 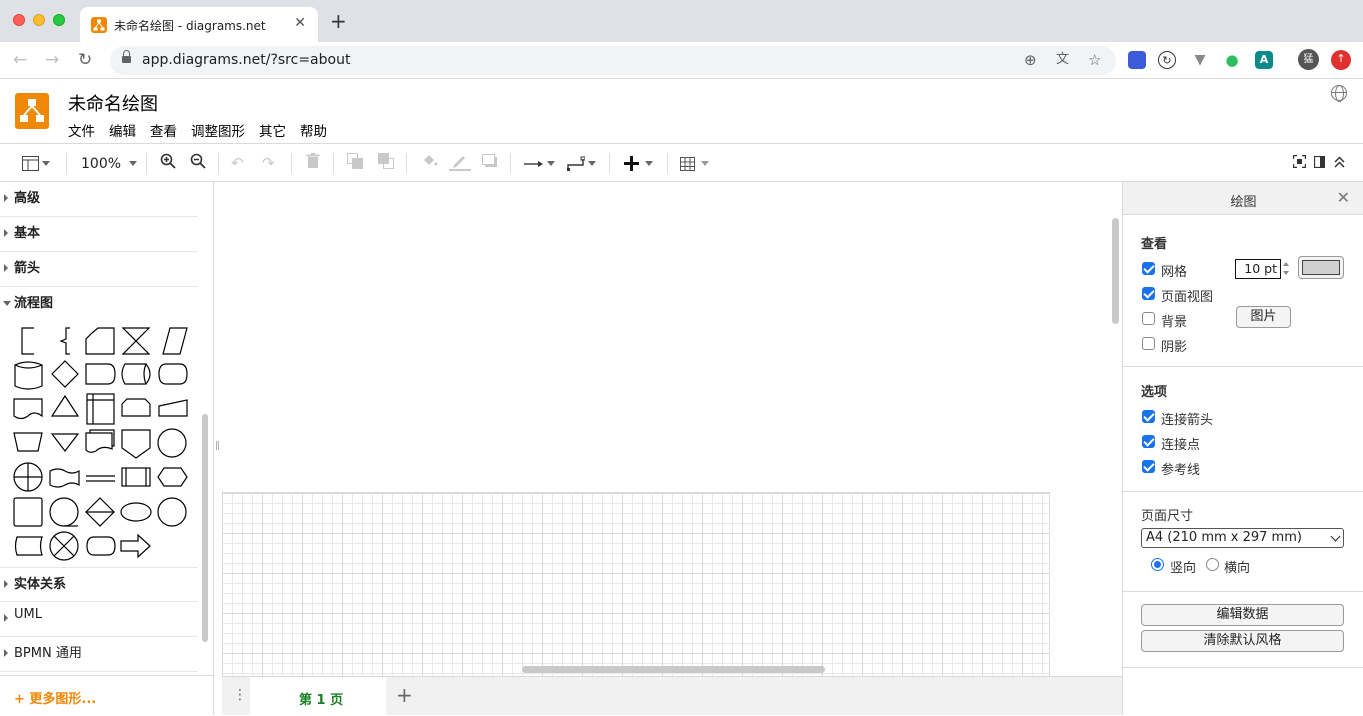 What do you see at coordinates (27, 341) in the screenshot?
I see `annotation-shape` at bounding box center [27, 341].